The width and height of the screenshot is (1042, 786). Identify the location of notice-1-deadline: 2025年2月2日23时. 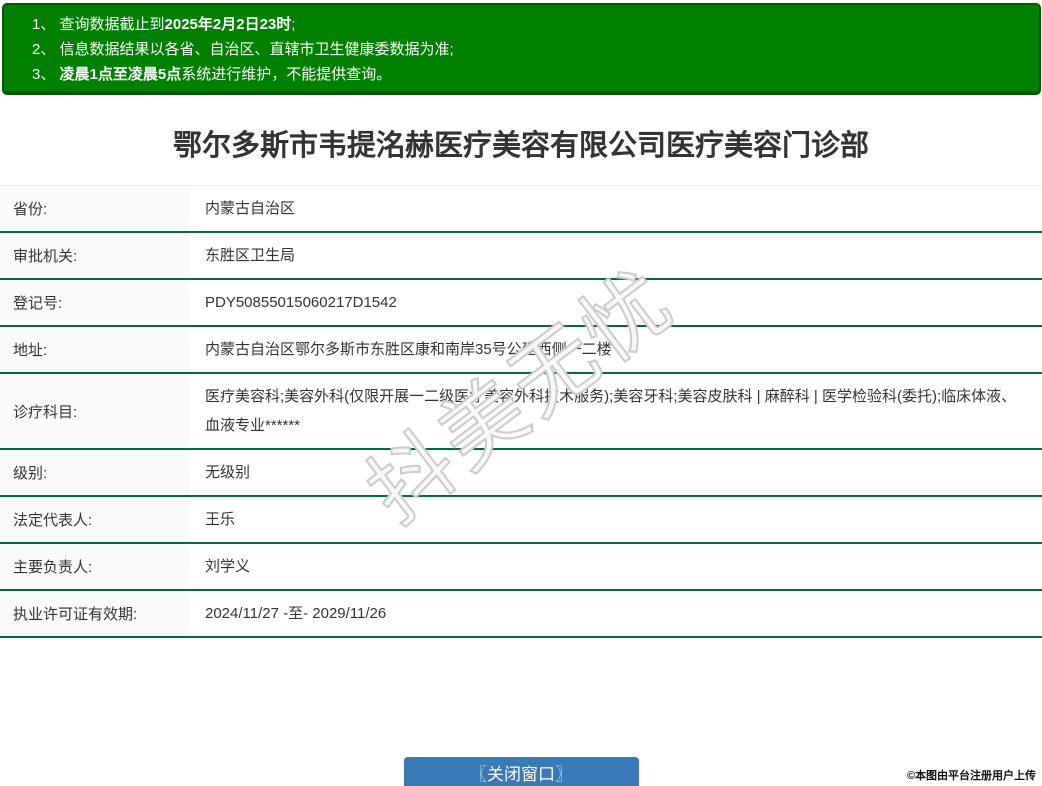
(228, 24).